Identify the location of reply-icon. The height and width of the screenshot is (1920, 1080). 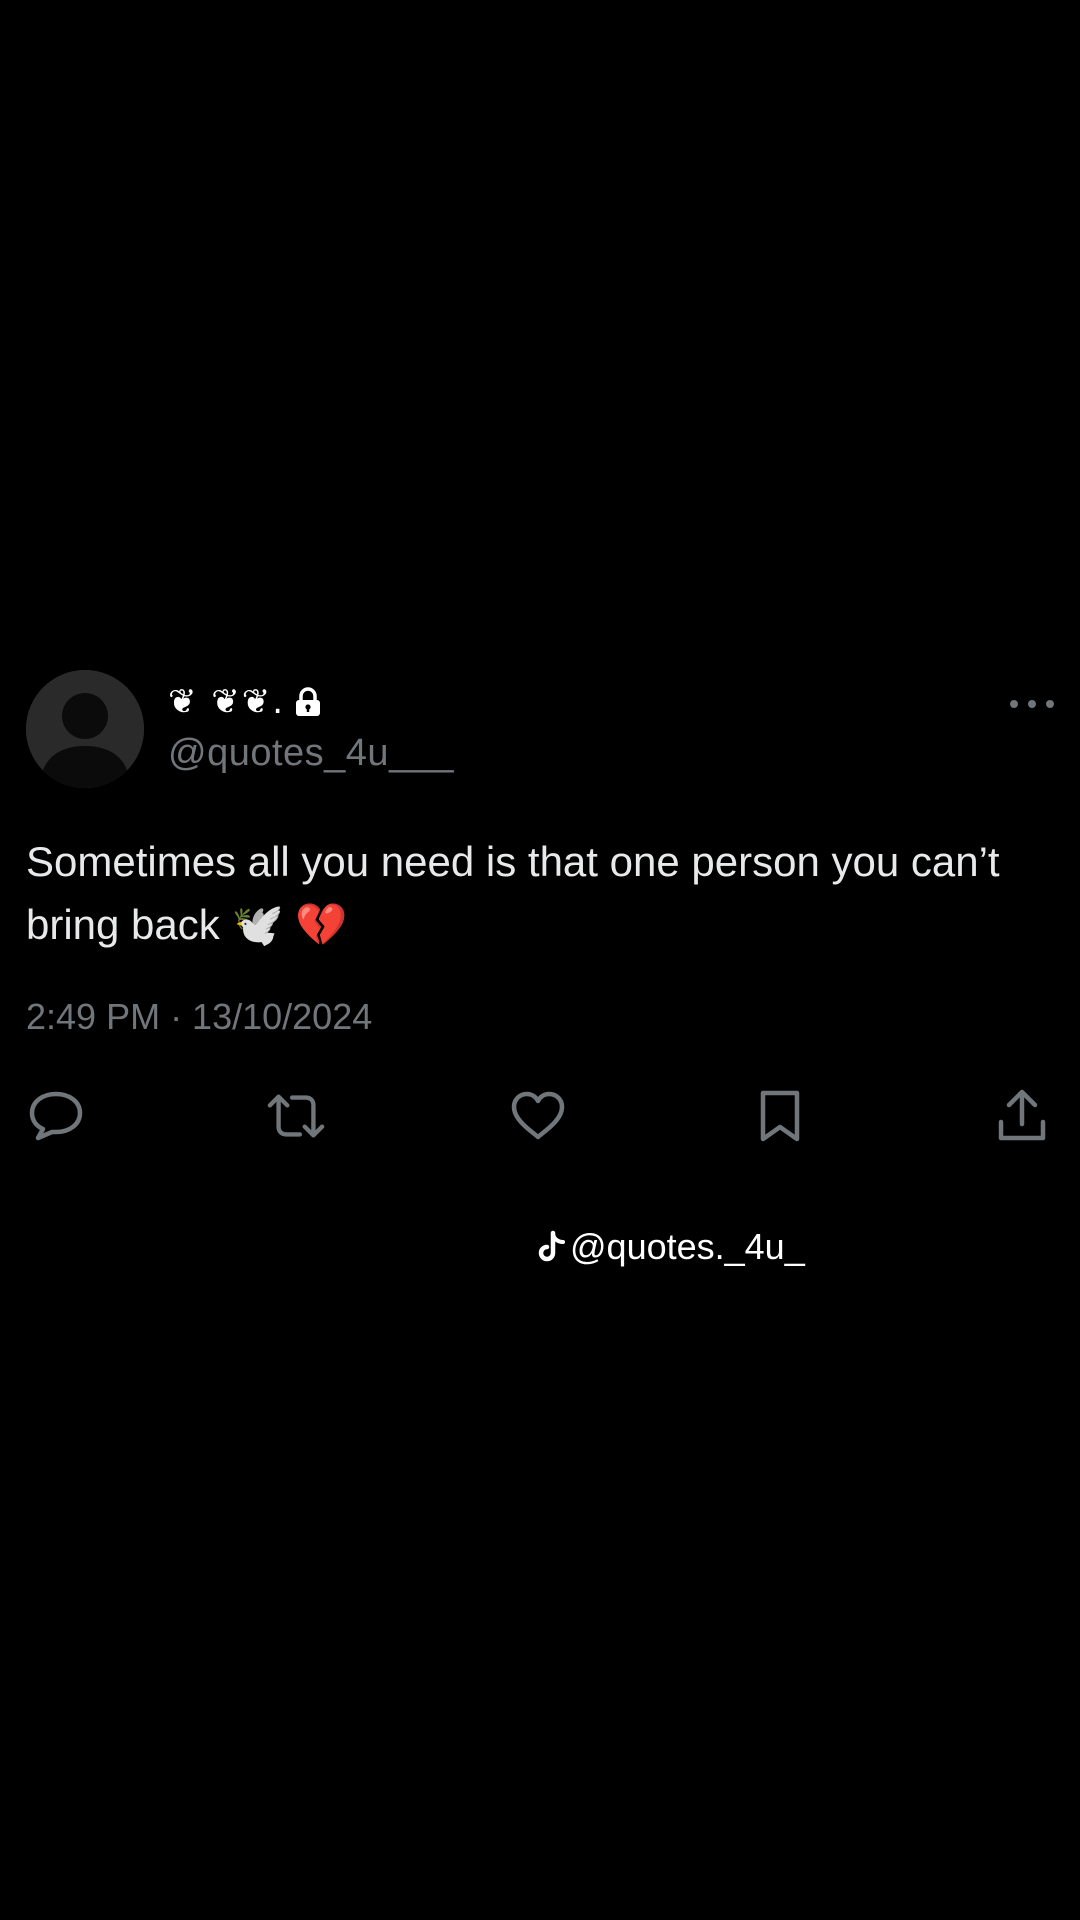
(56, 1116).